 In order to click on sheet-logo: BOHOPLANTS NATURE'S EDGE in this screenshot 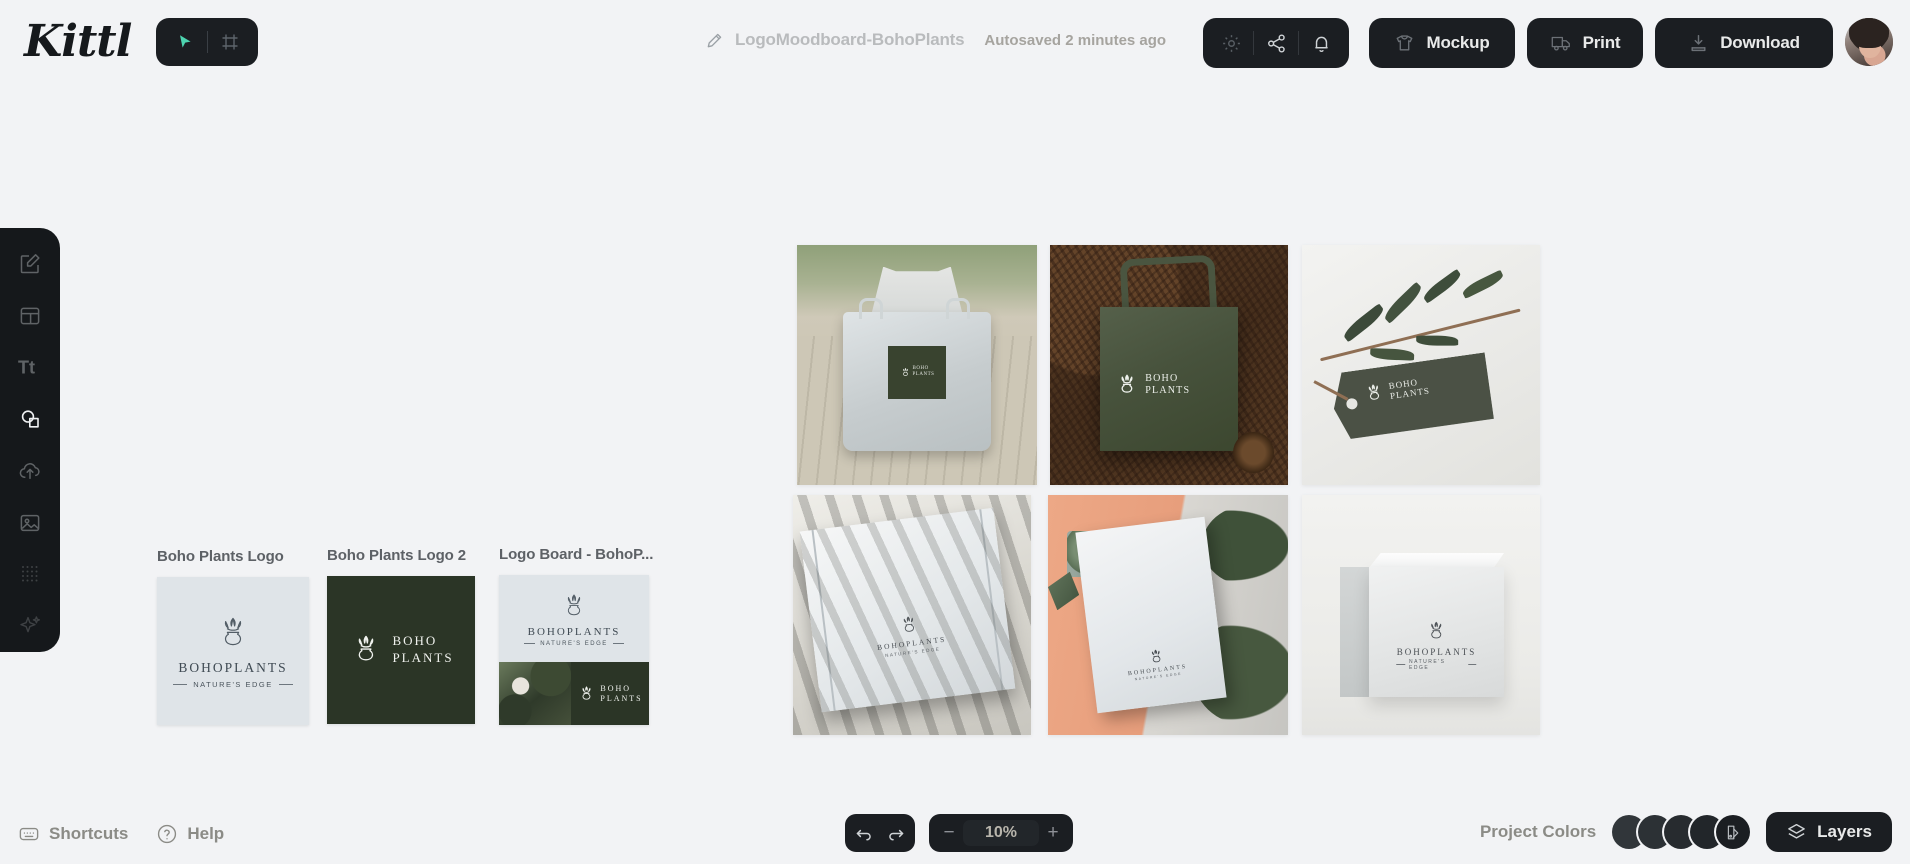, I will do `click(1157, 663)`.